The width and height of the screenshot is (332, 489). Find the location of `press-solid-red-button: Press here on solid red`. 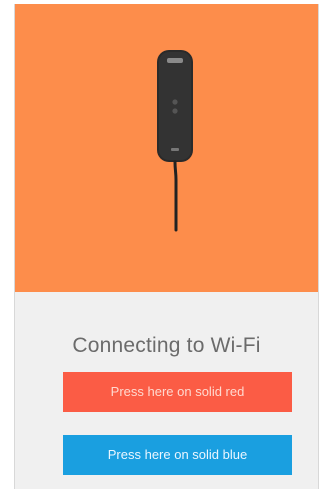

press-solid-red-button: Press here on solid red is located at coordinates (177, 392).